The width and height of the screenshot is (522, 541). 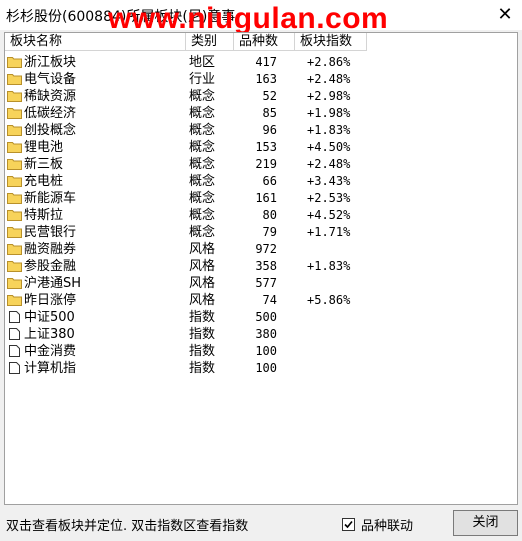 I want to click on table-row: 电气设备 行业 163 +2.48%, so click(x=261, y=79).